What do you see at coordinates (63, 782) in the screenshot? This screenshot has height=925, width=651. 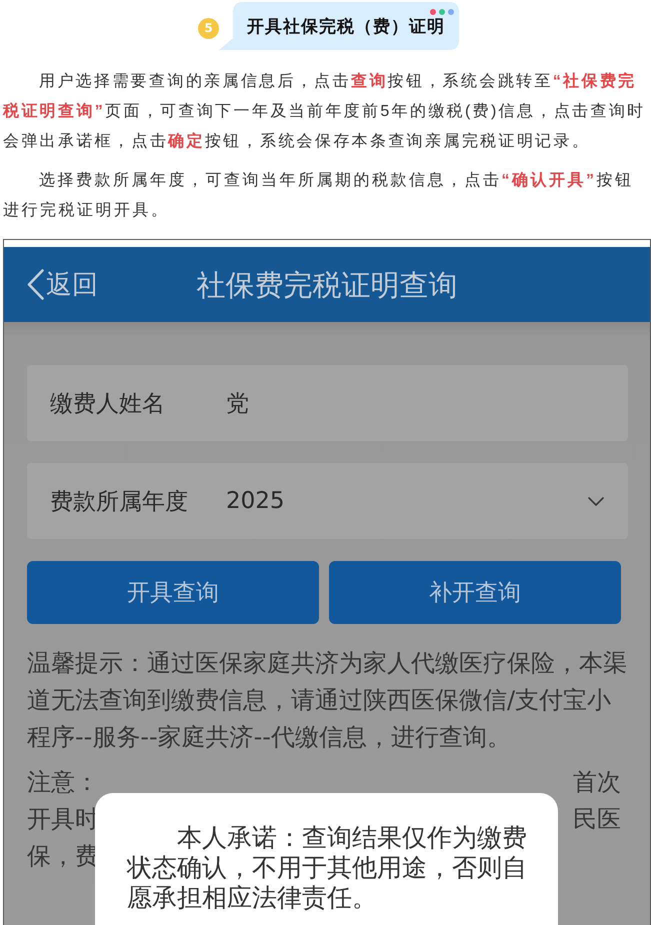 I see `note-text: 注意：` at bounding box center [63, 782].